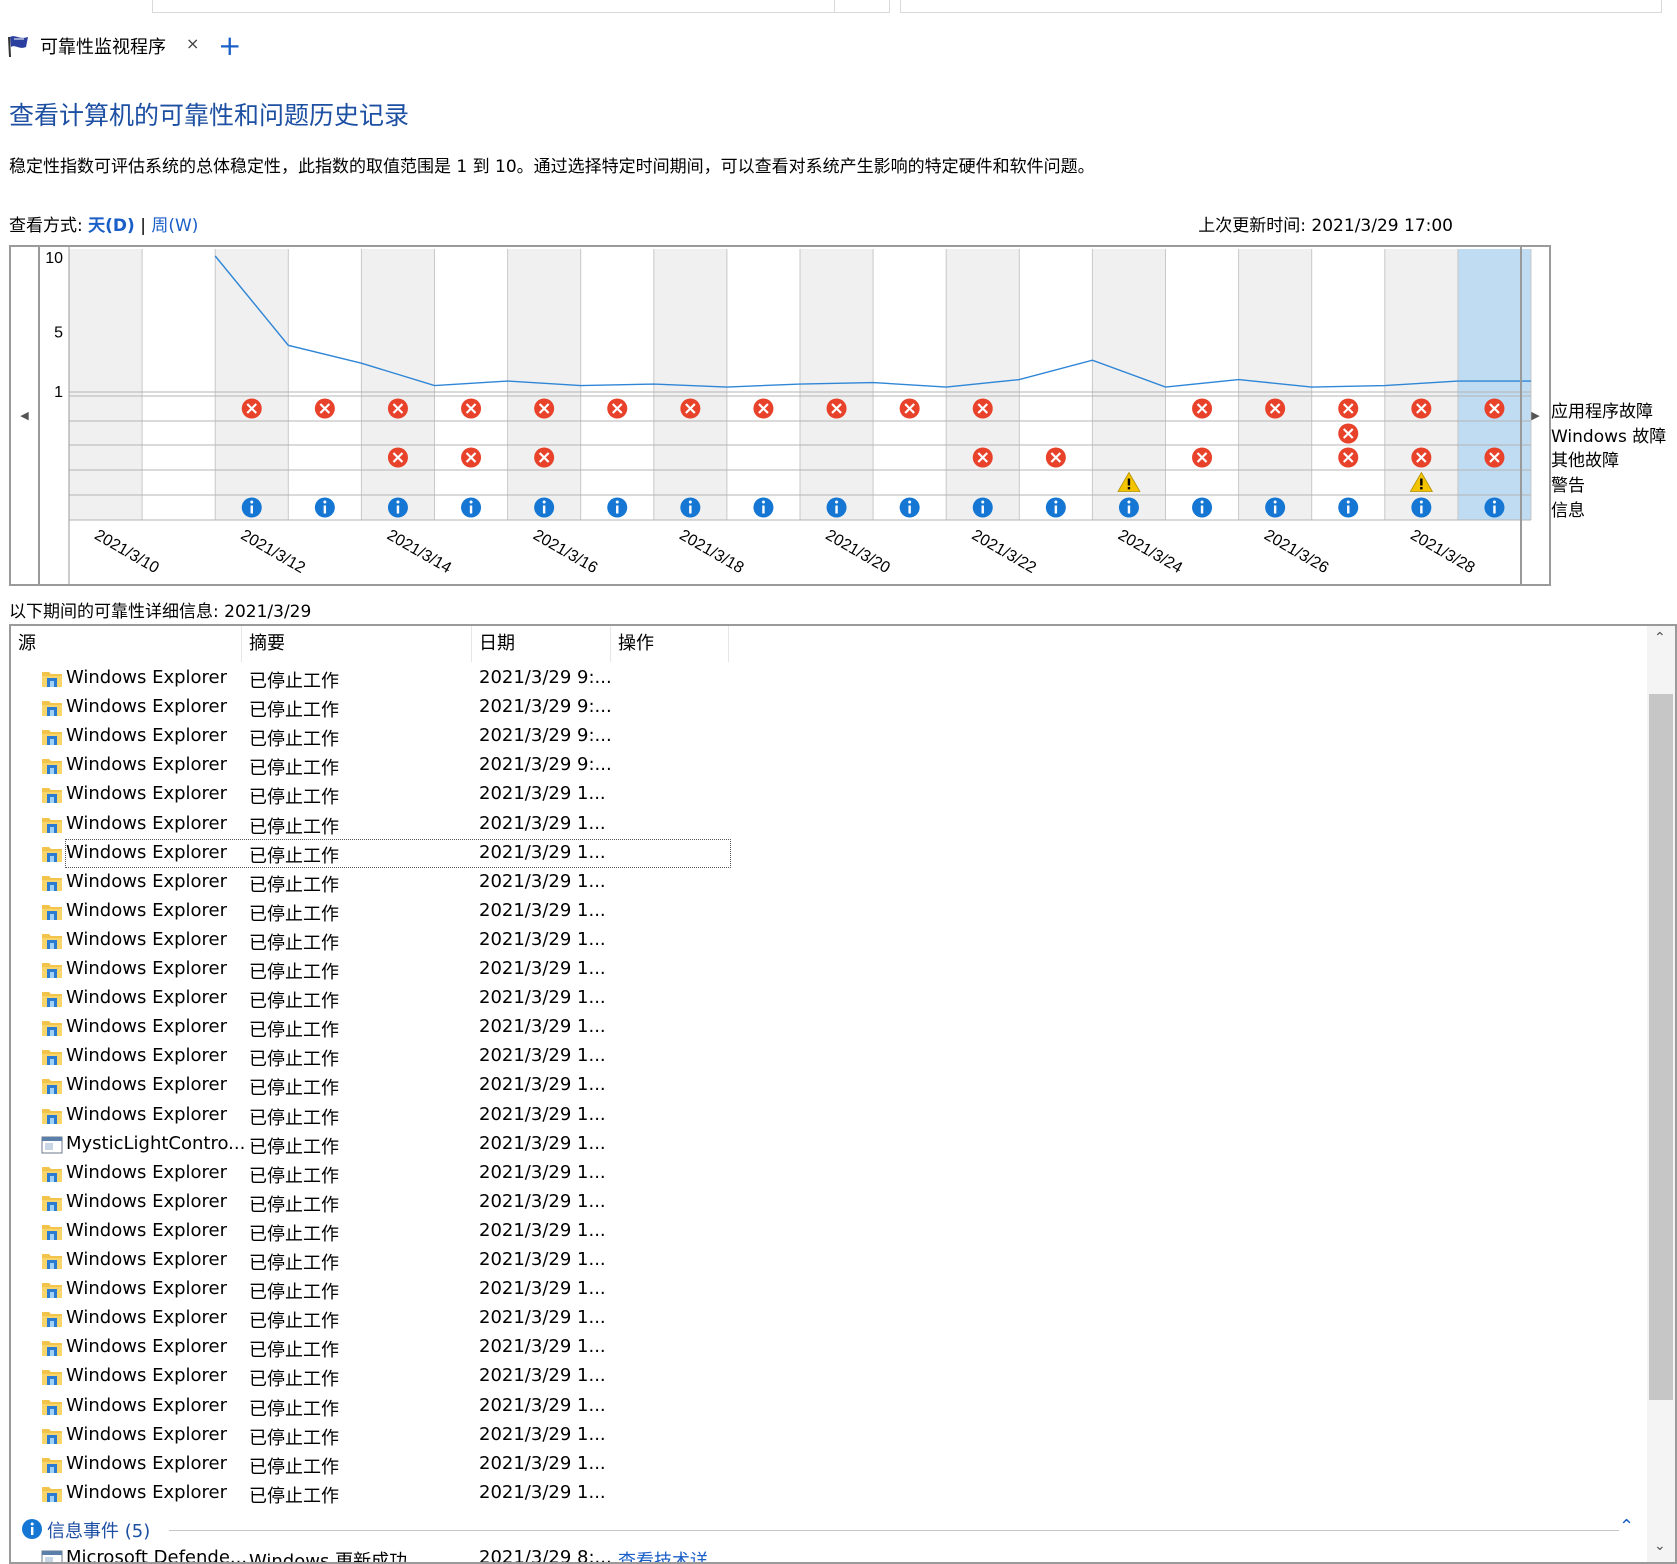 This screenshot has width=1677, height=1564. I want to click on day-column-3/26, so click(1275, 384).